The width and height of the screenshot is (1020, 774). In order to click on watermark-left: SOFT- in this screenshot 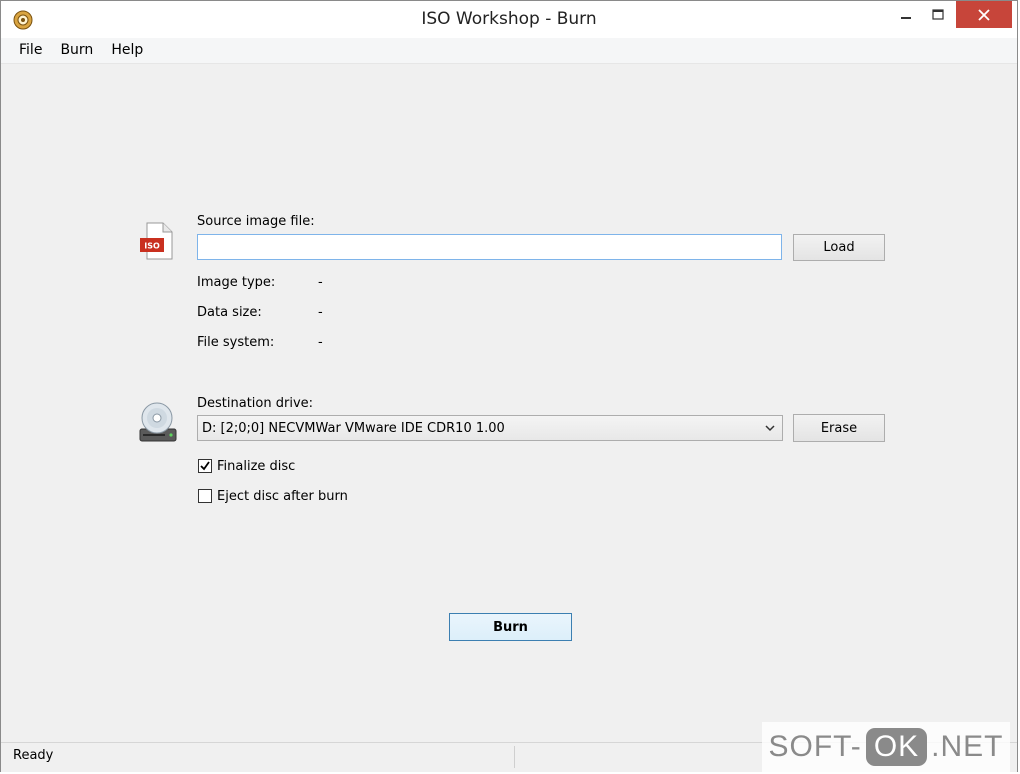, I will do `click(815, 746)`.